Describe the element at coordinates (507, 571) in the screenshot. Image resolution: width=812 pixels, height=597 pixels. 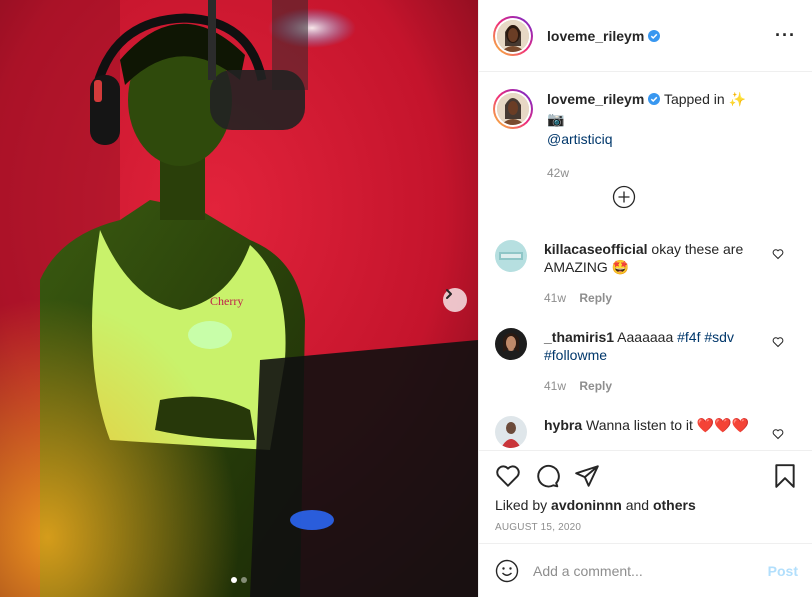
I see `emoji-icon` at that location.